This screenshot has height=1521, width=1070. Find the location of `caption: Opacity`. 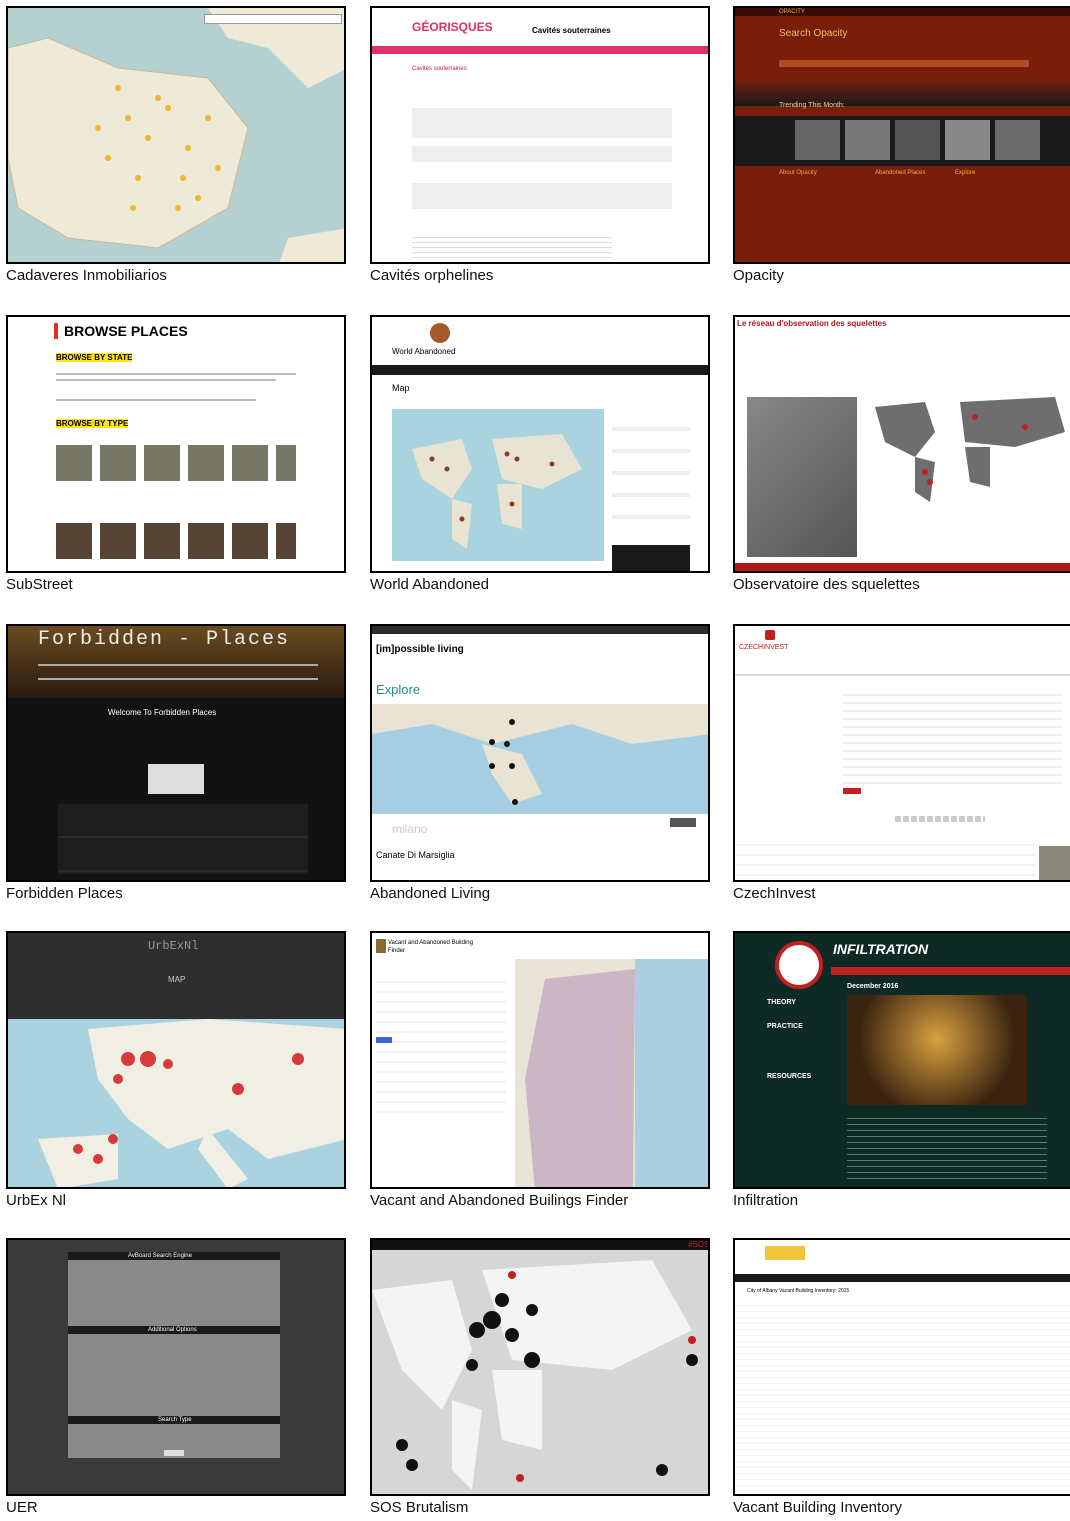

caption: Opacity is located at coordinates (758, 275).